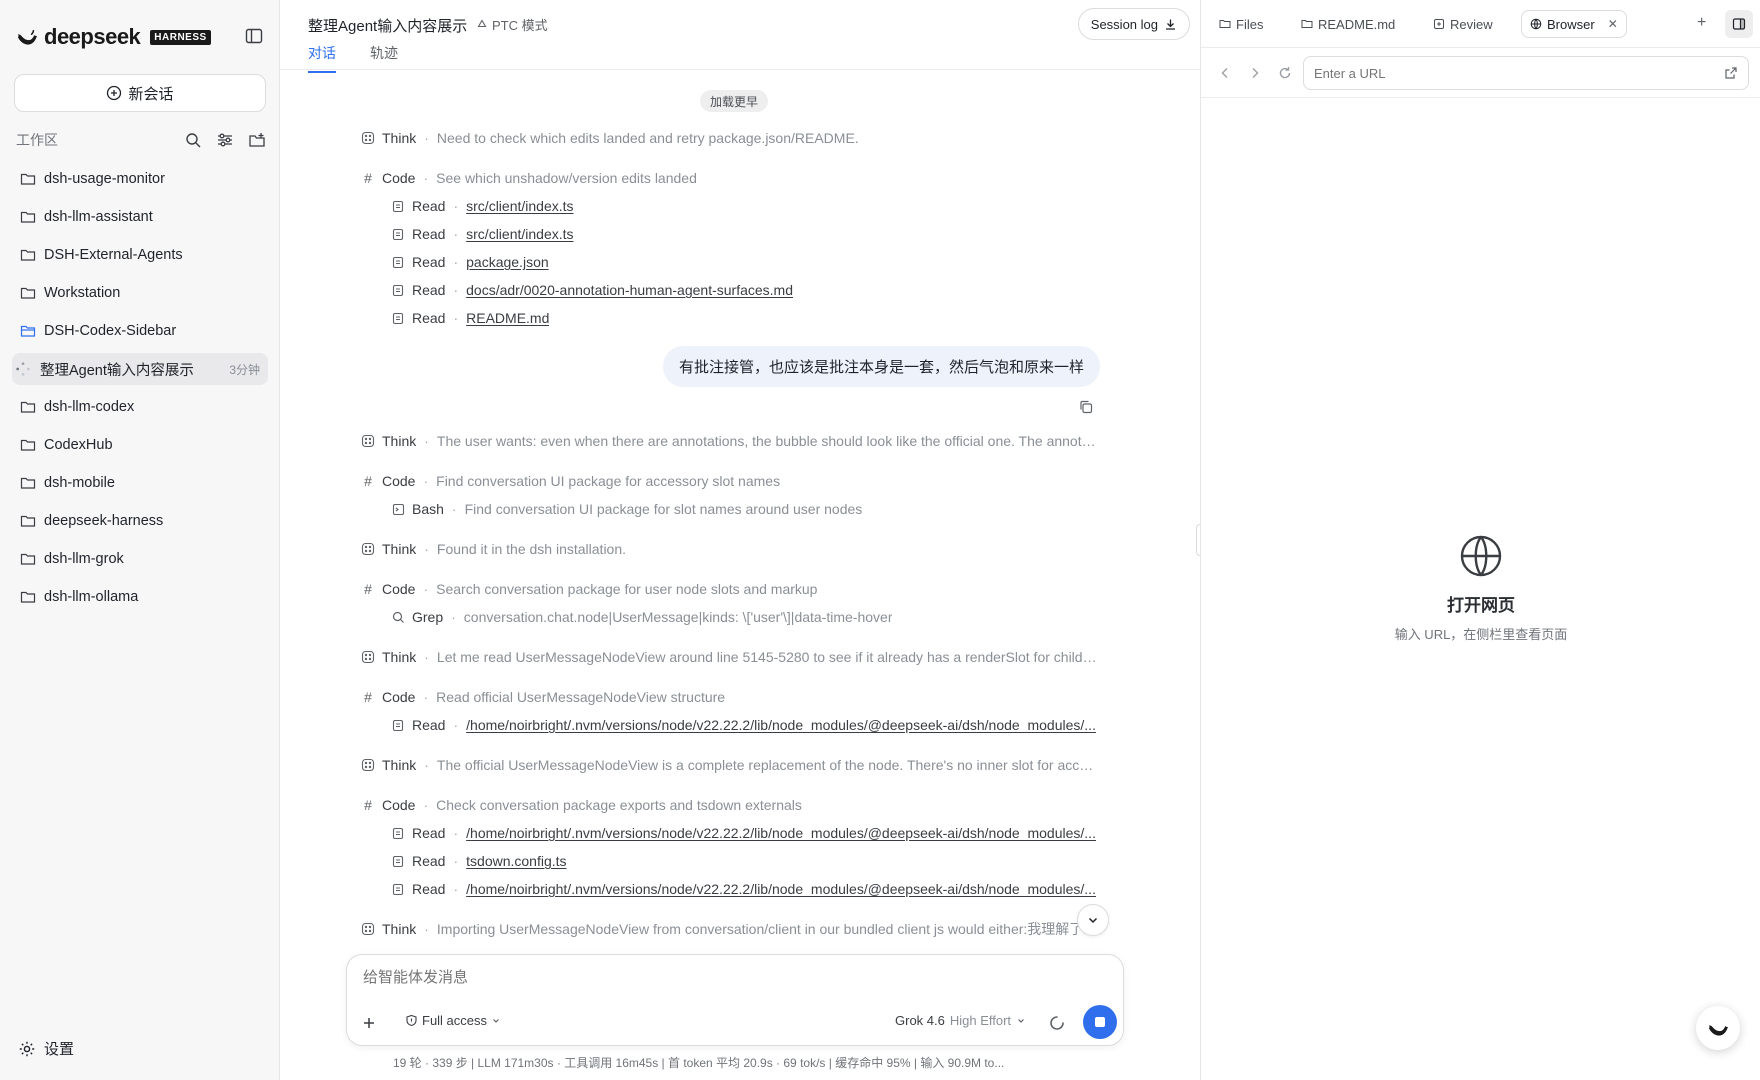 The image size is (1760, 1080). What do you see at coordinates (244, 369) in the screenshot?
I see `conversation-item-time: 3分钟` at bounding box center [244, 369].